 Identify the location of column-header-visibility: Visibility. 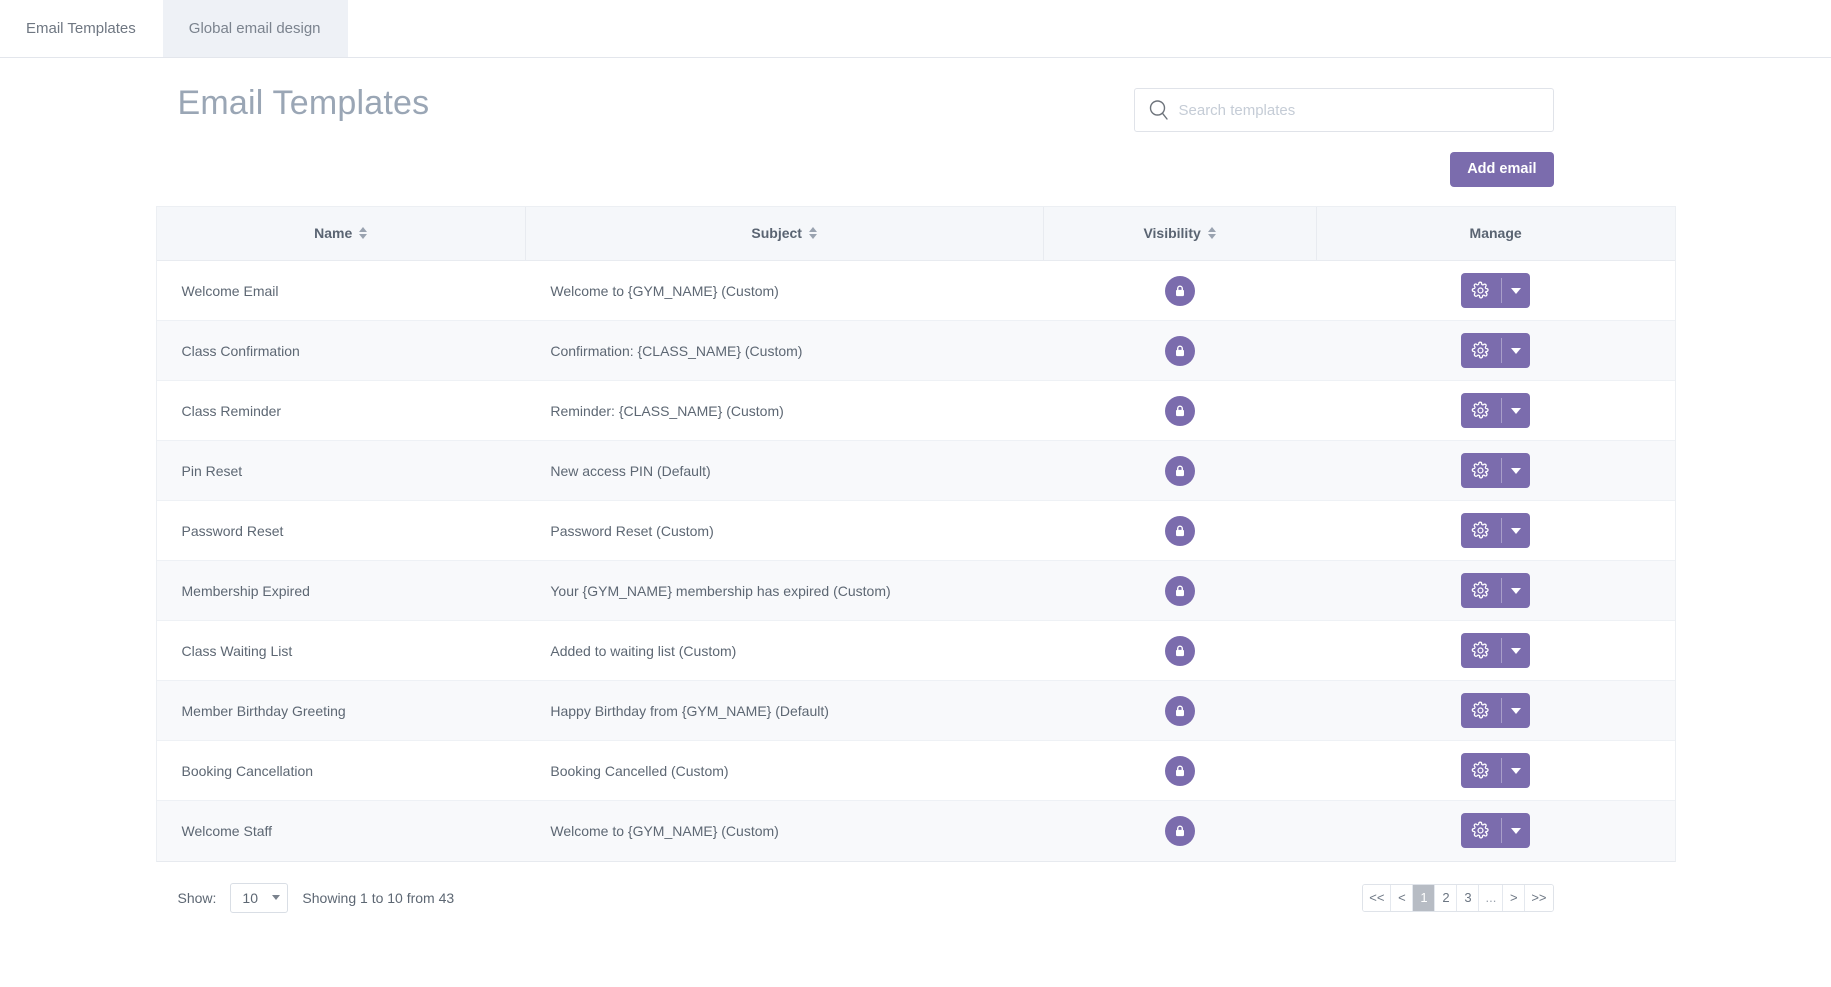
(1180, 233).